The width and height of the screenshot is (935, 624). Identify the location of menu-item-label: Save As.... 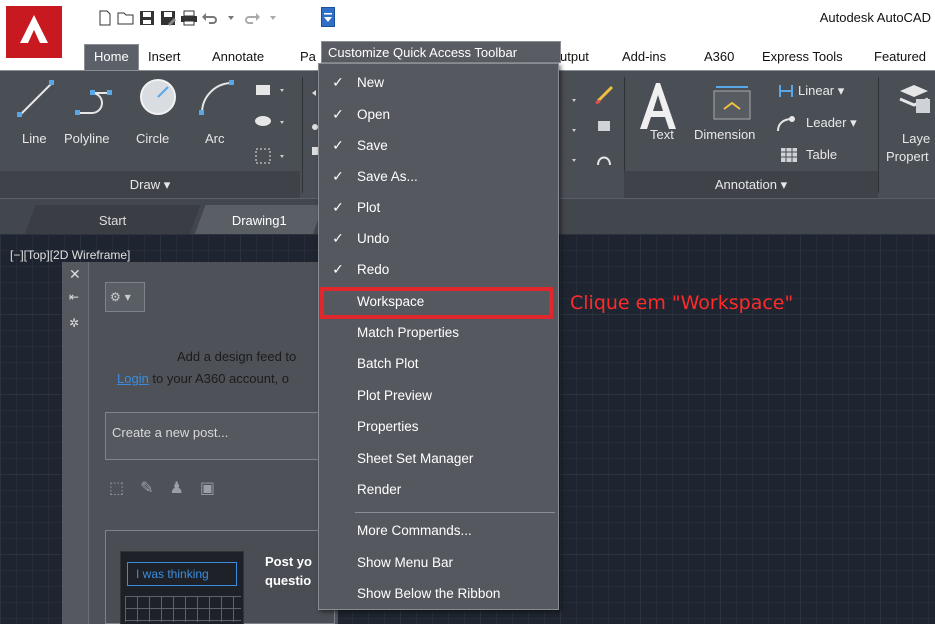
(387, 176).